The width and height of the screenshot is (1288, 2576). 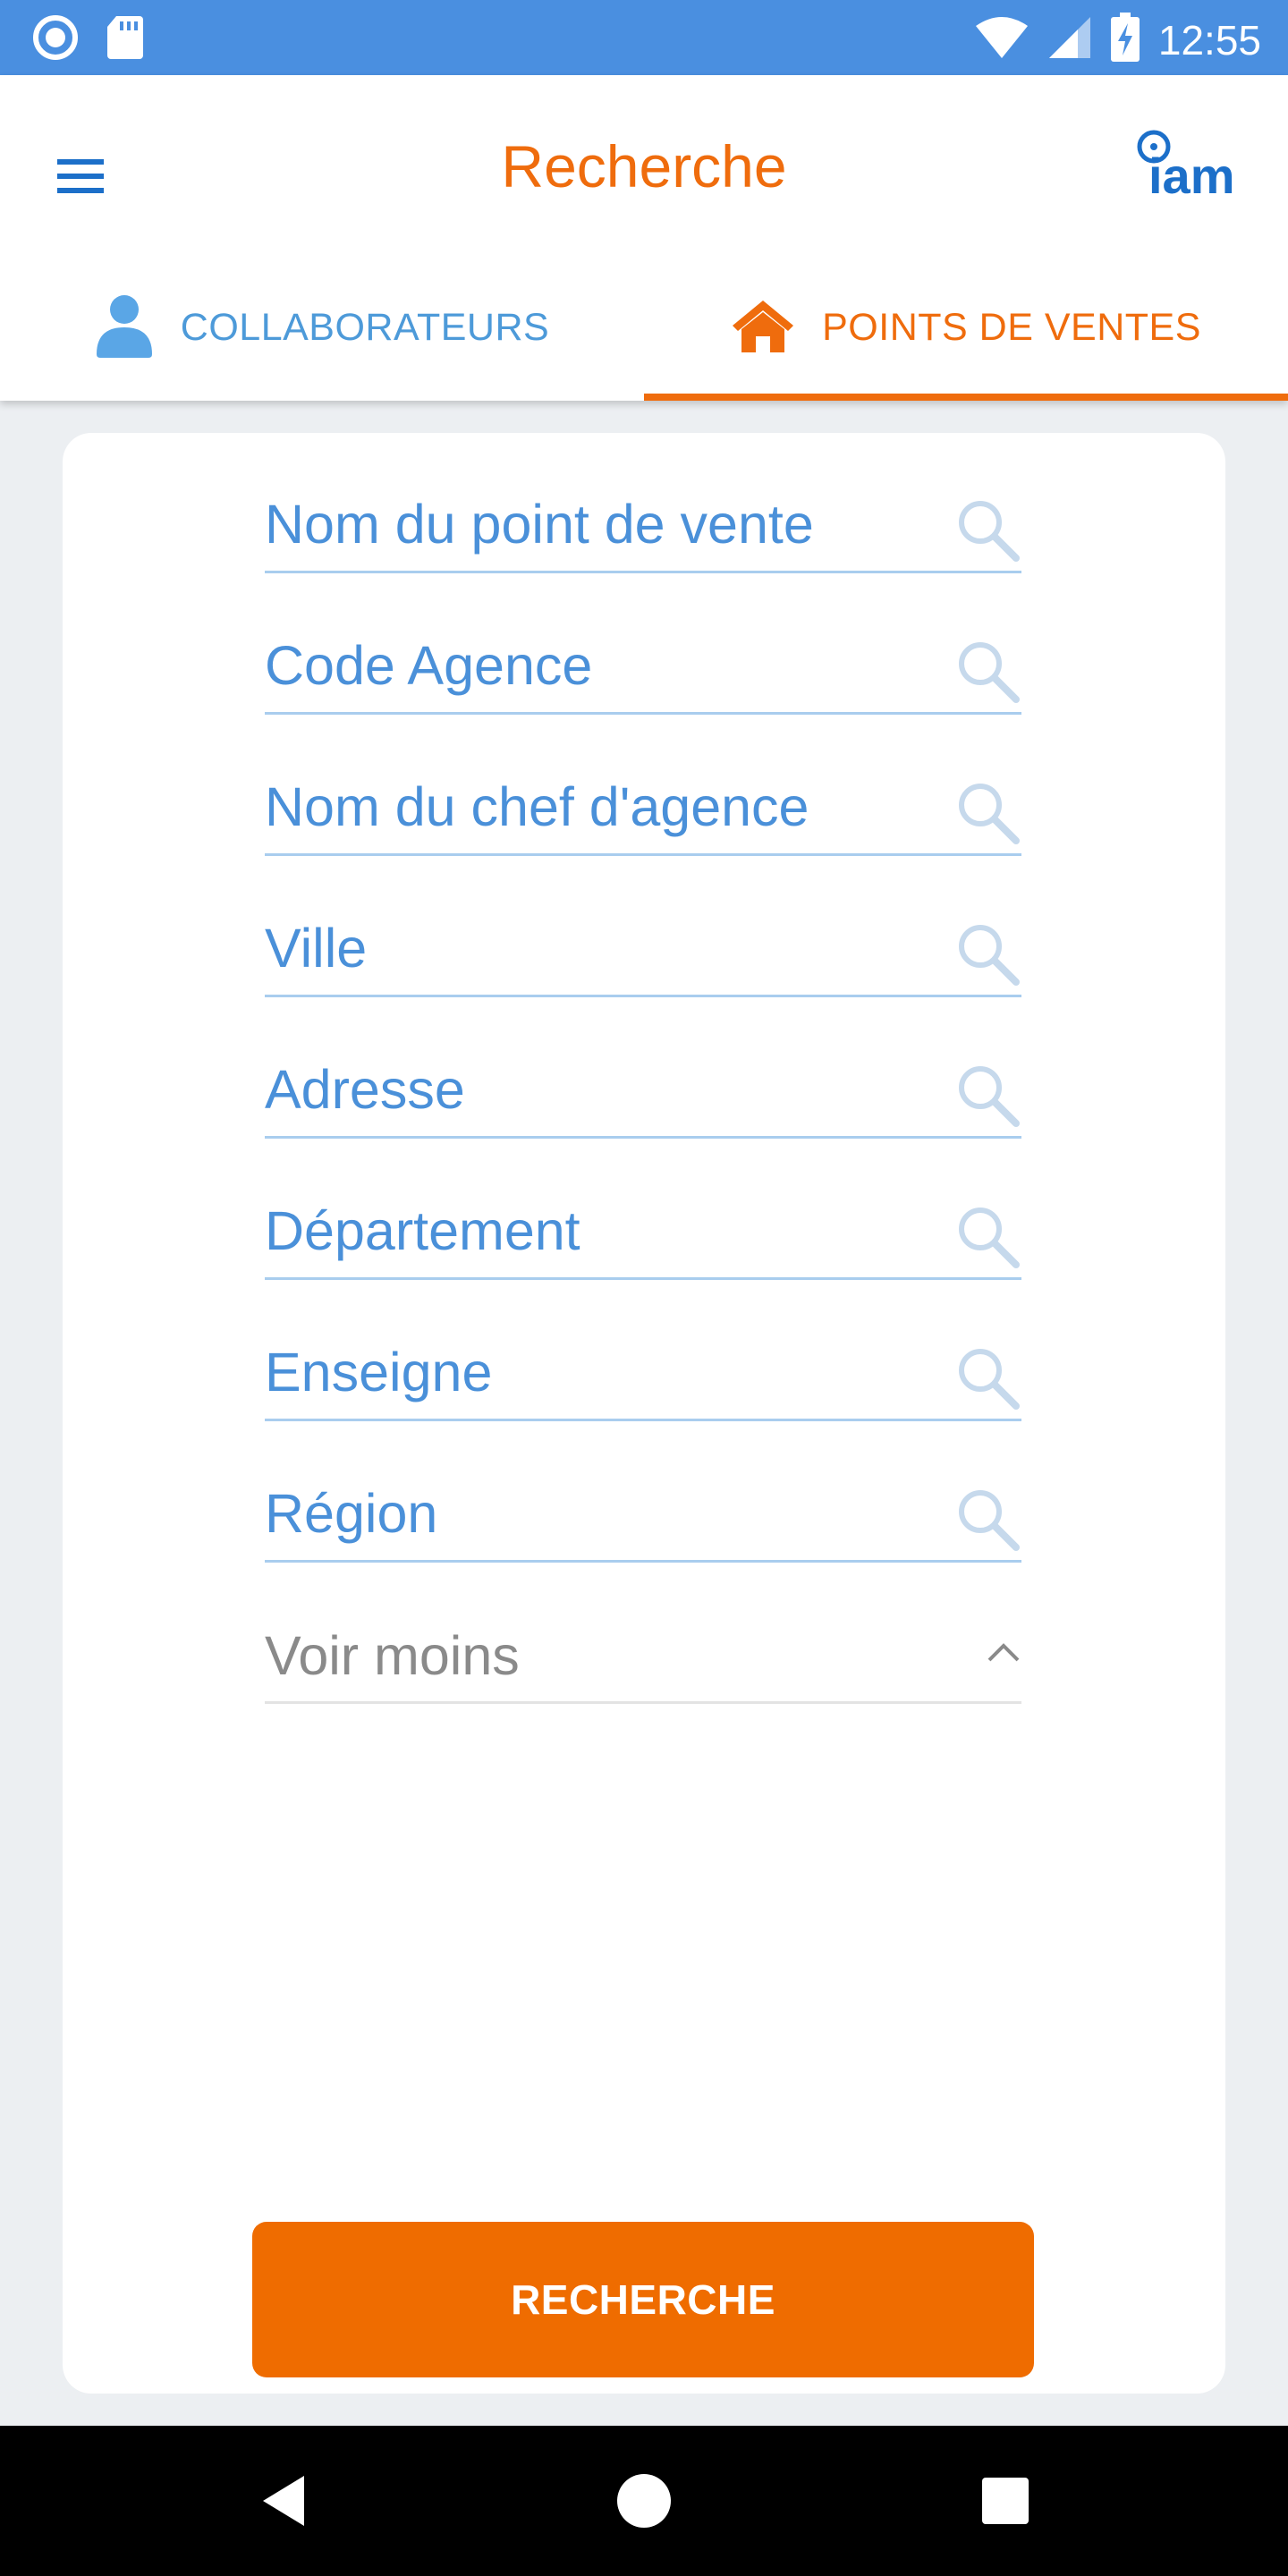 I want to click on home-circle-icon, so click(x=644, y=2500).